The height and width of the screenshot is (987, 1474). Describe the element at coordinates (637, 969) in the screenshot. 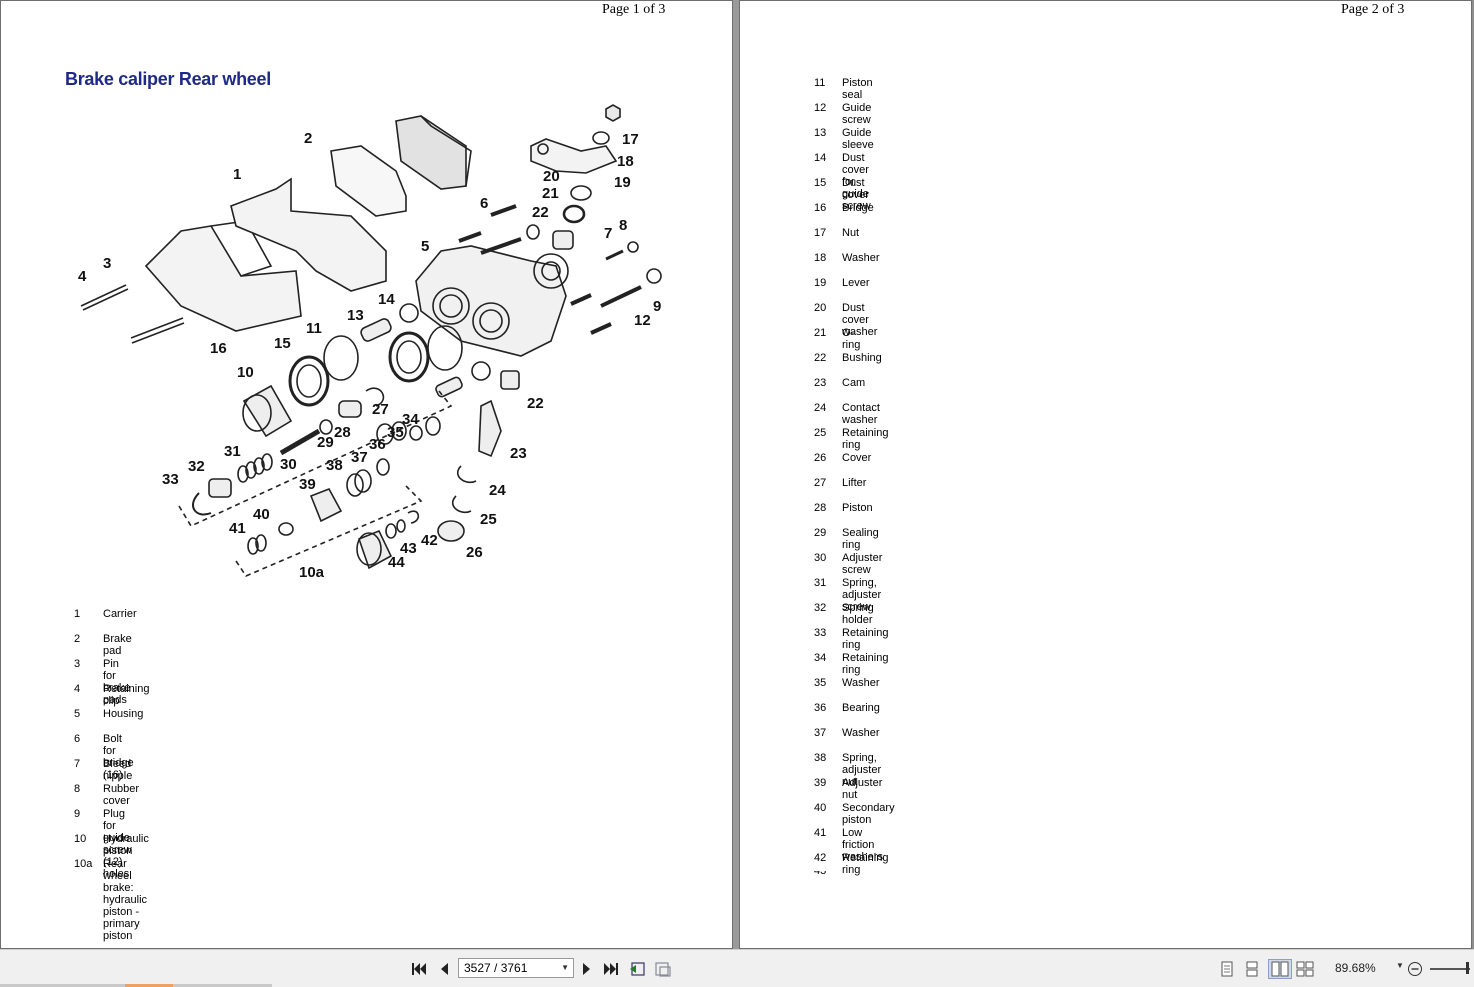

I see `previous-view-icon` at that location.